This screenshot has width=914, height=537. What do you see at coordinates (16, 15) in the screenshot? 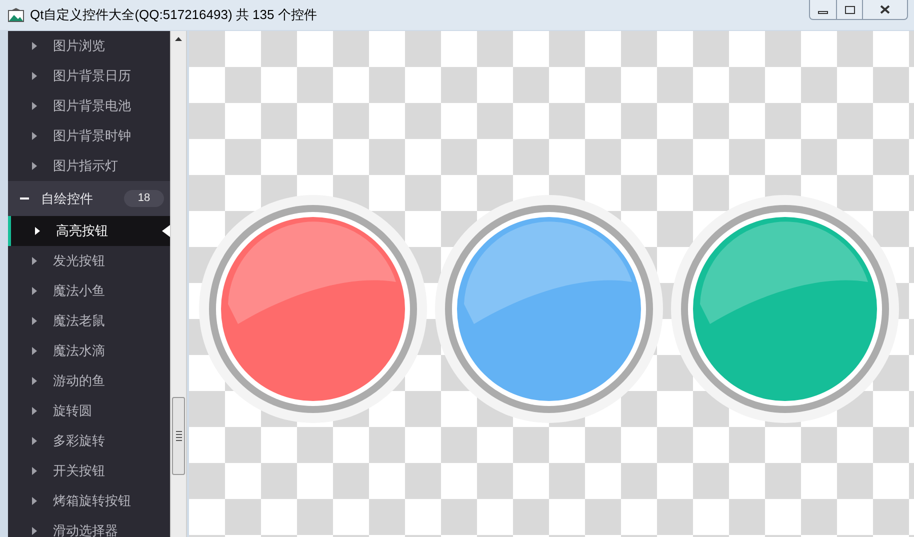
I see `app-icon` at bounding box center [16, 15].